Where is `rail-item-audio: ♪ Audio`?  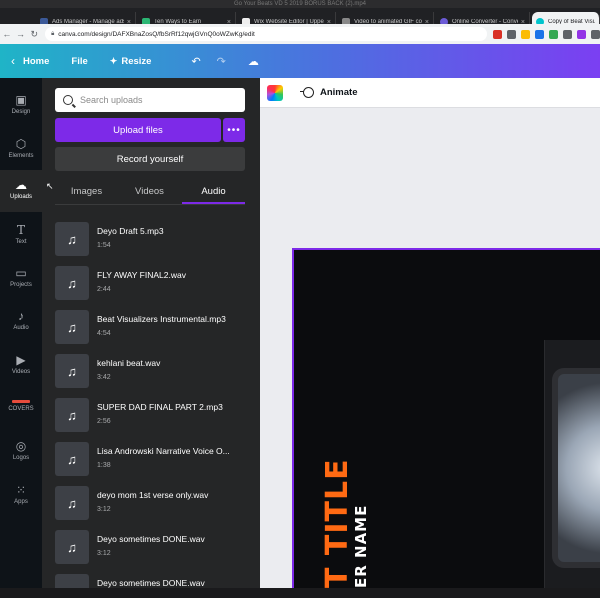
rail-item-audio: ♪ Audio is located at coordinates (21, 324).